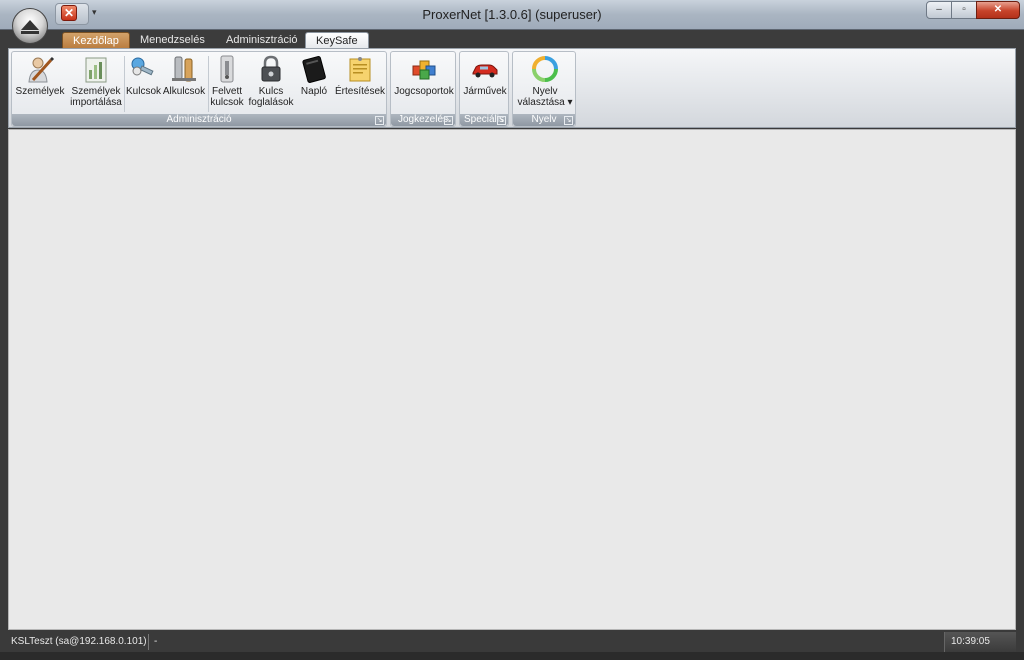 The width and height of the screenshot is (1024, 660). I want to click on kulcs-foglalasok-button: Kulcs foglalások, so click(271, 84).